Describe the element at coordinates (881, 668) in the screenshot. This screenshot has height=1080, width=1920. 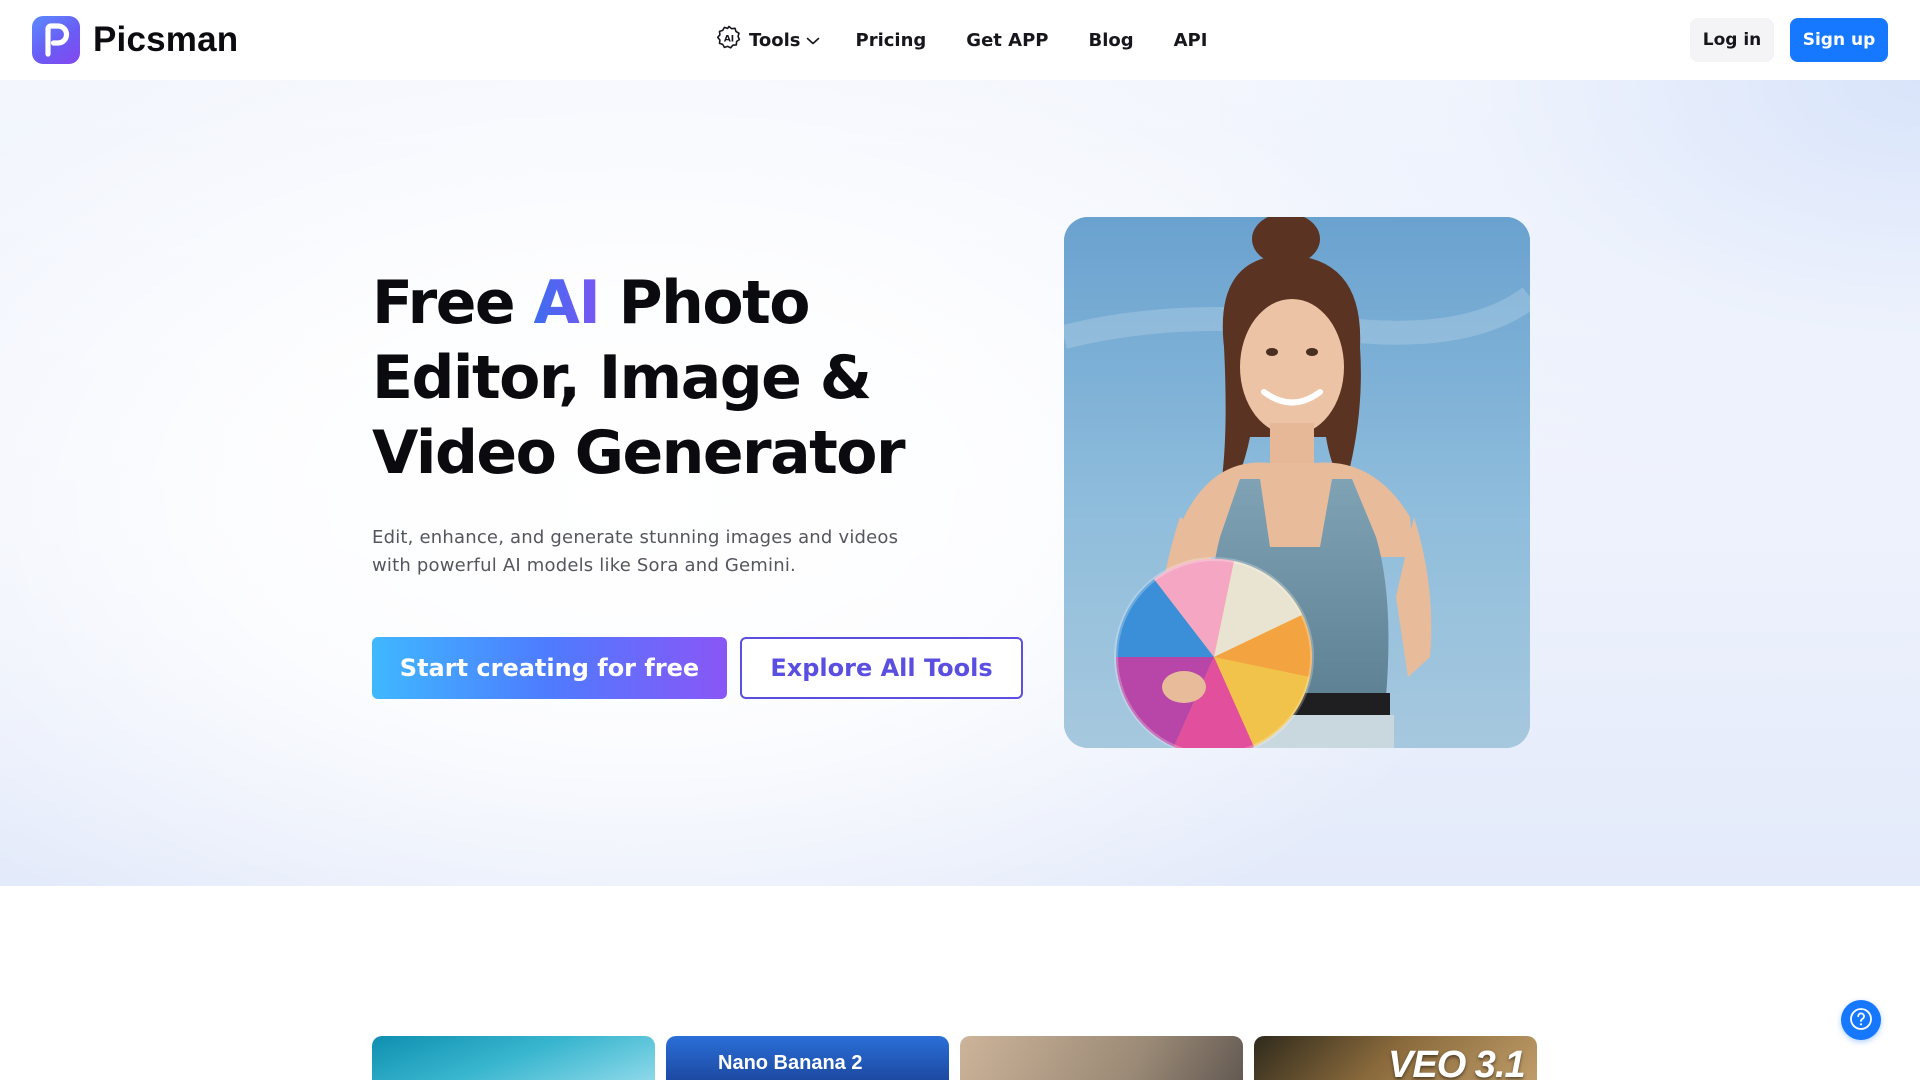
I see `explore-tools-button: Explore All Tools` at that location.